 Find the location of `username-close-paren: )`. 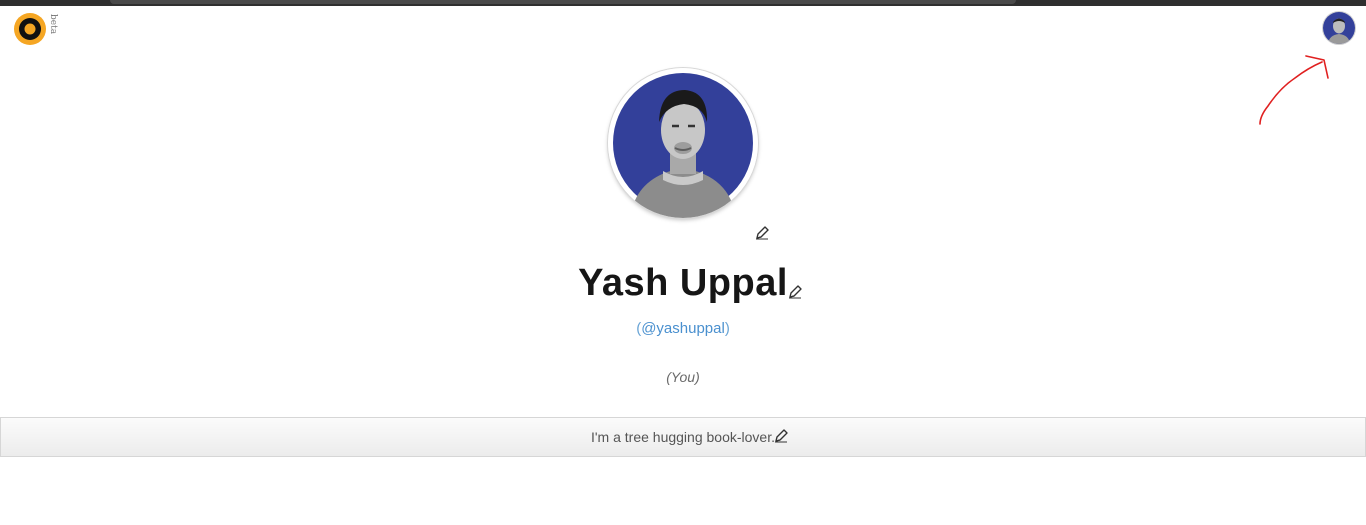

username-close-paren: ) is located at coordinates (727, 328).